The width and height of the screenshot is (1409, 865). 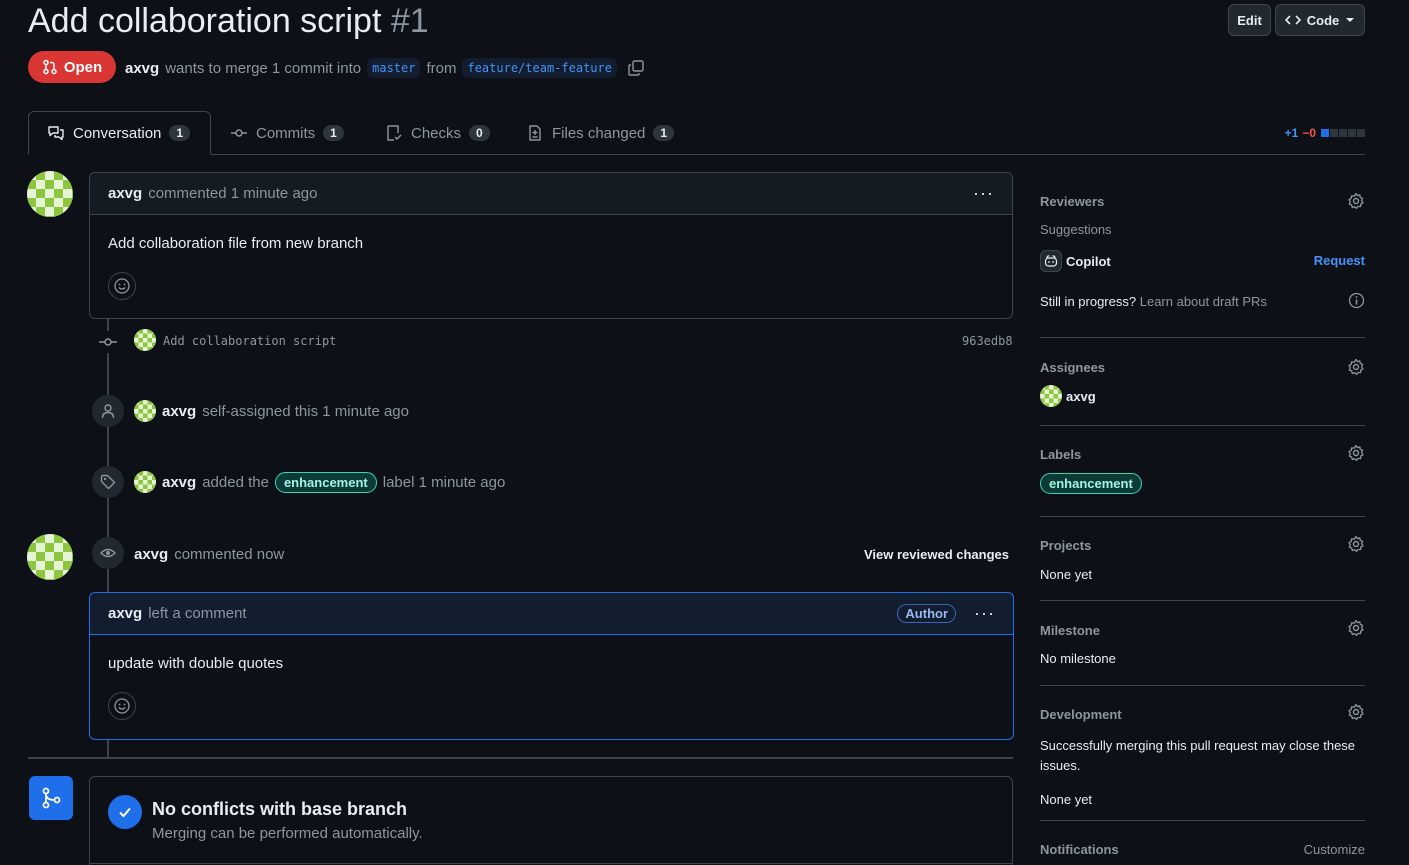 I want to click on draft-prs-link: Learn about draft PRs, so click(x=1203, y=301).